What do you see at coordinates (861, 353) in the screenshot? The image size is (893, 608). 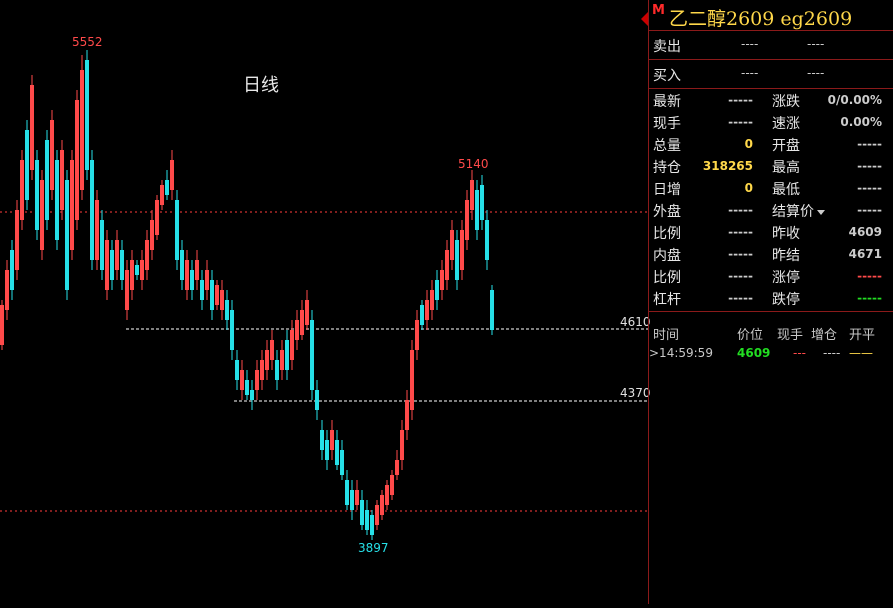 I see `tick-oc: ——` at bounding box center [861, 353].